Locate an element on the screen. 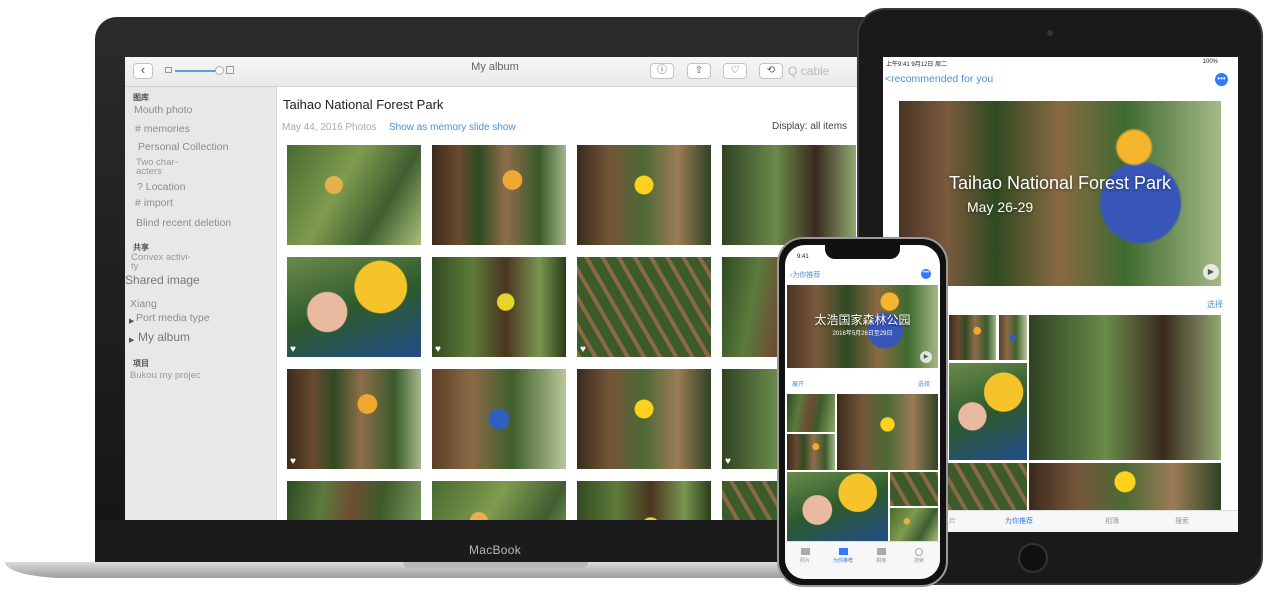 The height and width of the screenshot is (595, 1271). albums-icon is located at coordinates (881, 551).